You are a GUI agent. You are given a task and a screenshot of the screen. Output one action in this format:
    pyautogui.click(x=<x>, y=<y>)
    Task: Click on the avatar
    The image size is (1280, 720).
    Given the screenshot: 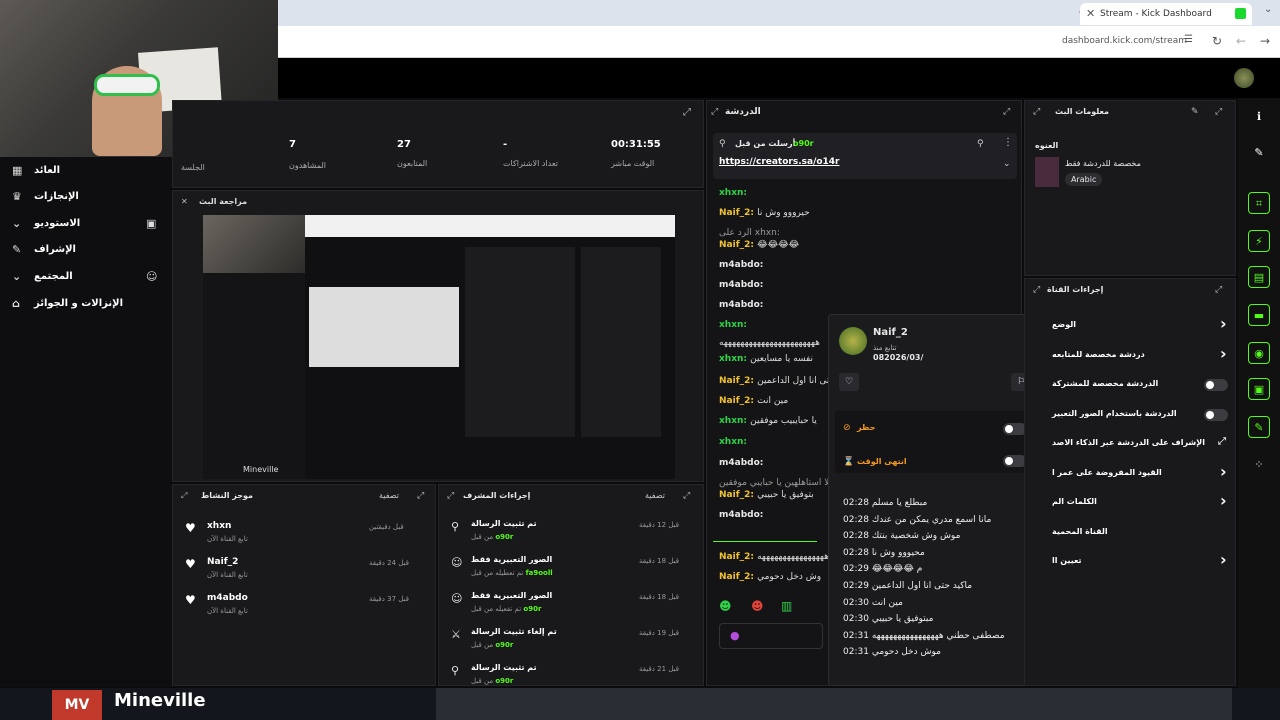 What is the action you would take?
    pyautogui.click(x=1244, y=78)
    